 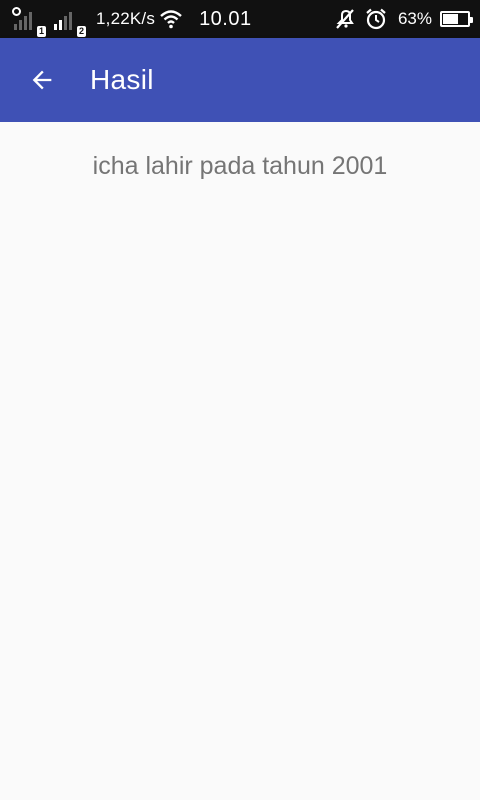 I want to click on page-title: Hasil, so click(x=122, y=79).